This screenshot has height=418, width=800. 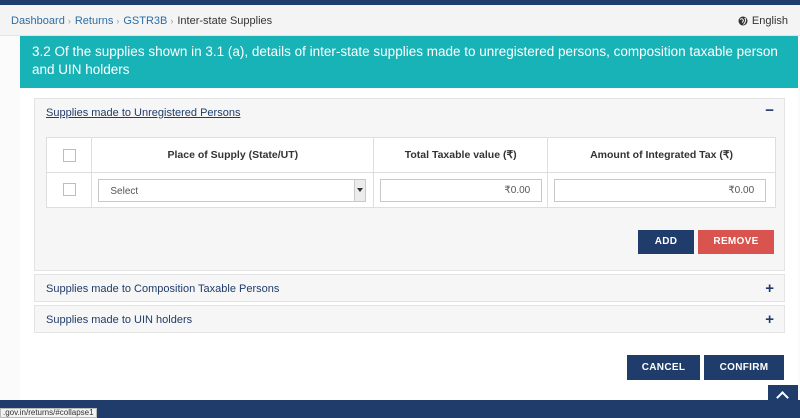 I want to click on language-label: English, so click(x=769, y=21).